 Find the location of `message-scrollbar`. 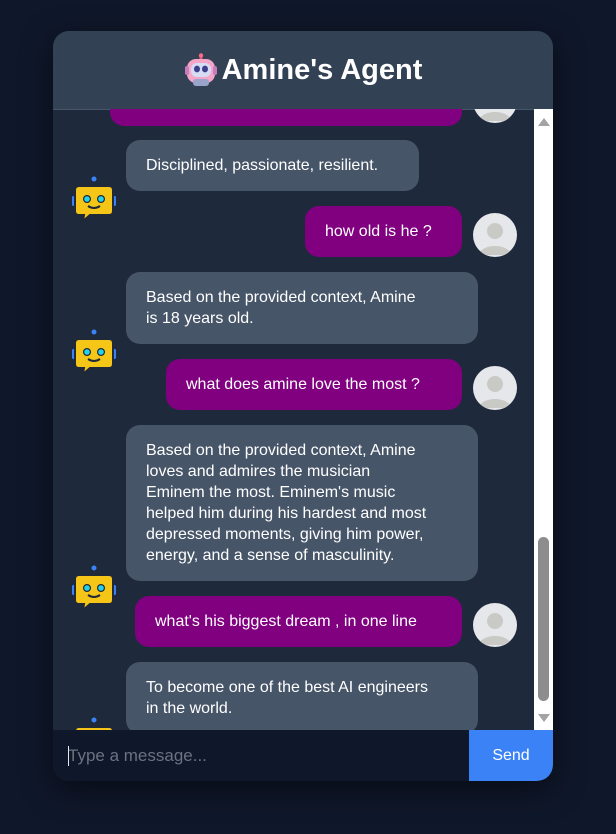

message-scrollbar is located at coordinates (543, 419).